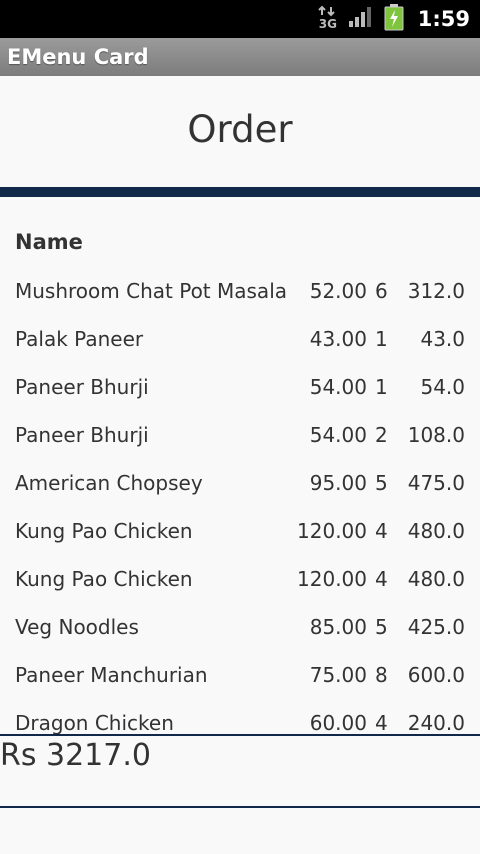  I want to click on app-title: EMenu Card, so click(78, 57).